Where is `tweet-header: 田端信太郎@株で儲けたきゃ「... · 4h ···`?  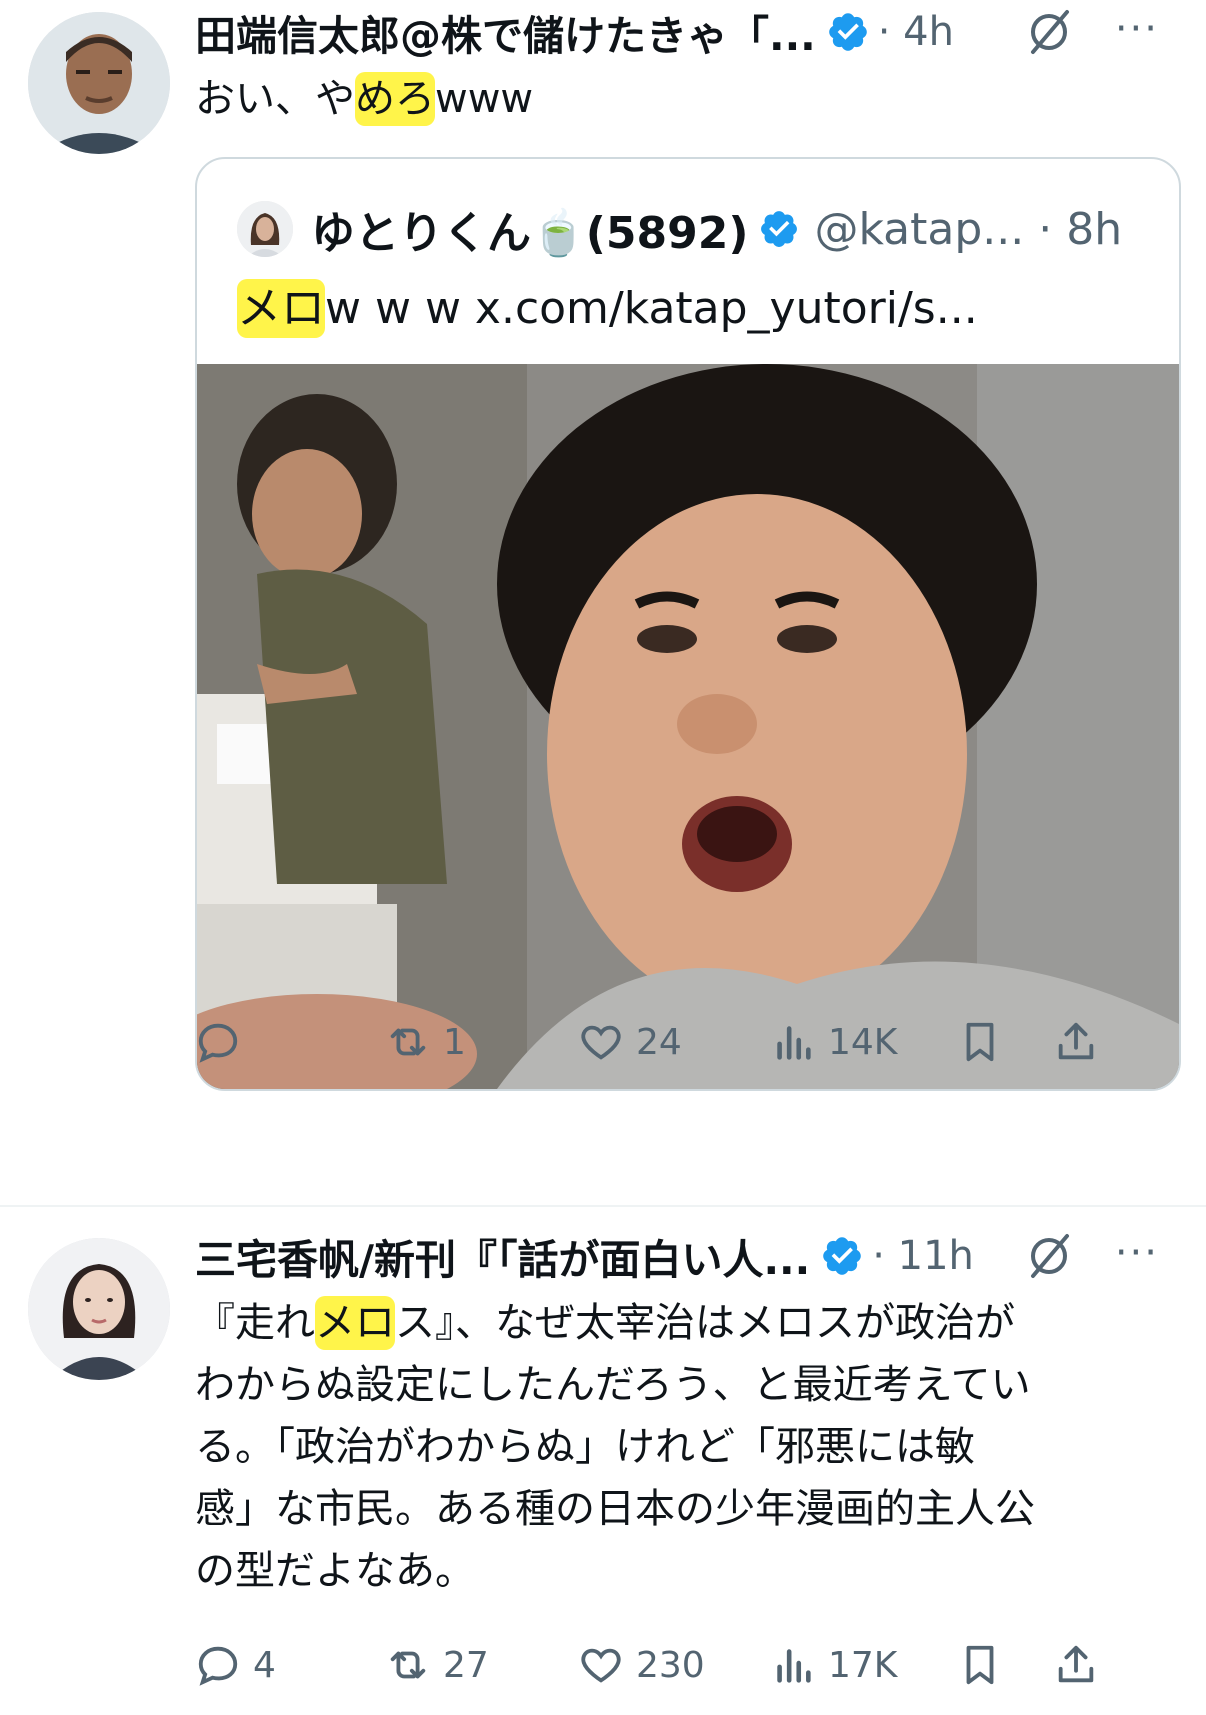 tweet-header: 田端信太郎@株で儲けたきゃ「... · 4h ··· is located at coordinates (690, 32).